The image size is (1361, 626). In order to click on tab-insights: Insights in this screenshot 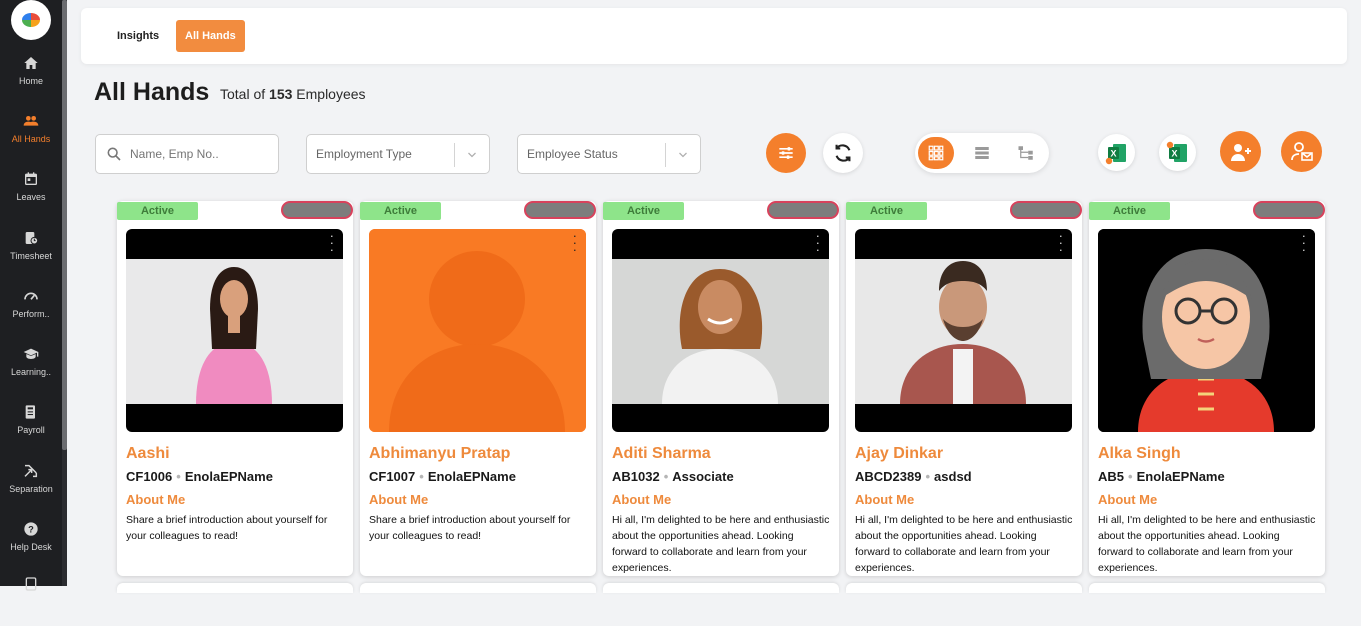, I will do `click(138, 36)`.